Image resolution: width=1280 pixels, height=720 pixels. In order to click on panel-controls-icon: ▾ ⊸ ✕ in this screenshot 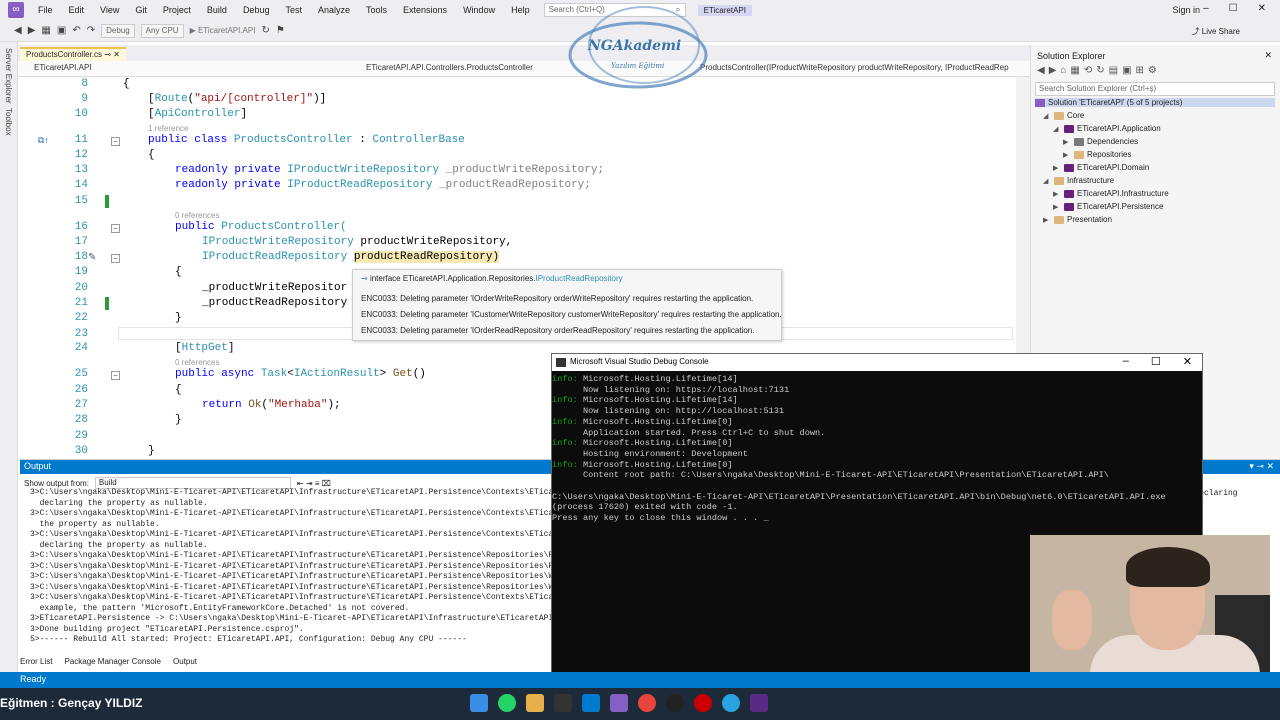, I will do `click(1261, 466)`.